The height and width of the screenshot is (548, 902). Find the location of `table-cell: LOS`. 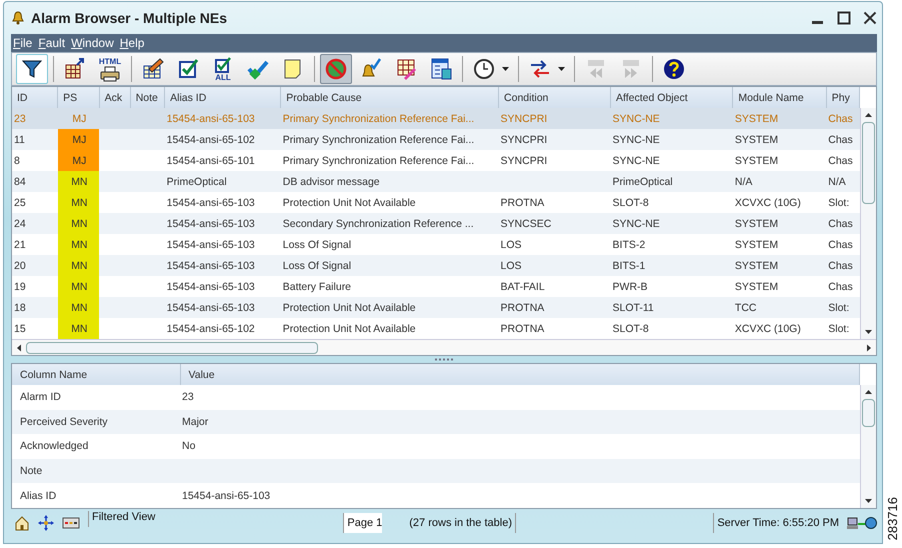

table-cell: LOS is located at coordinates (554, 265).